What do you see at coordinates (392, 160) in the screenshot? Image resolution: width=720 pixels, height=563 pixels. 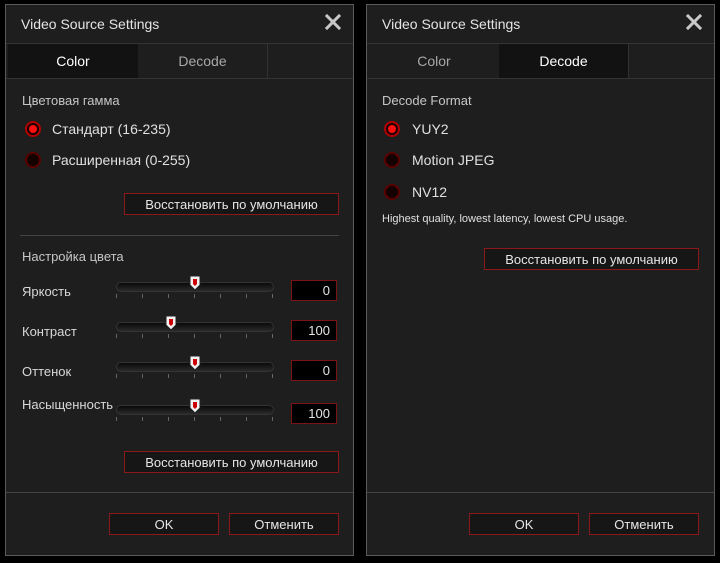 I see `radio-motion-jpeg` at bounding box center [392, 160].